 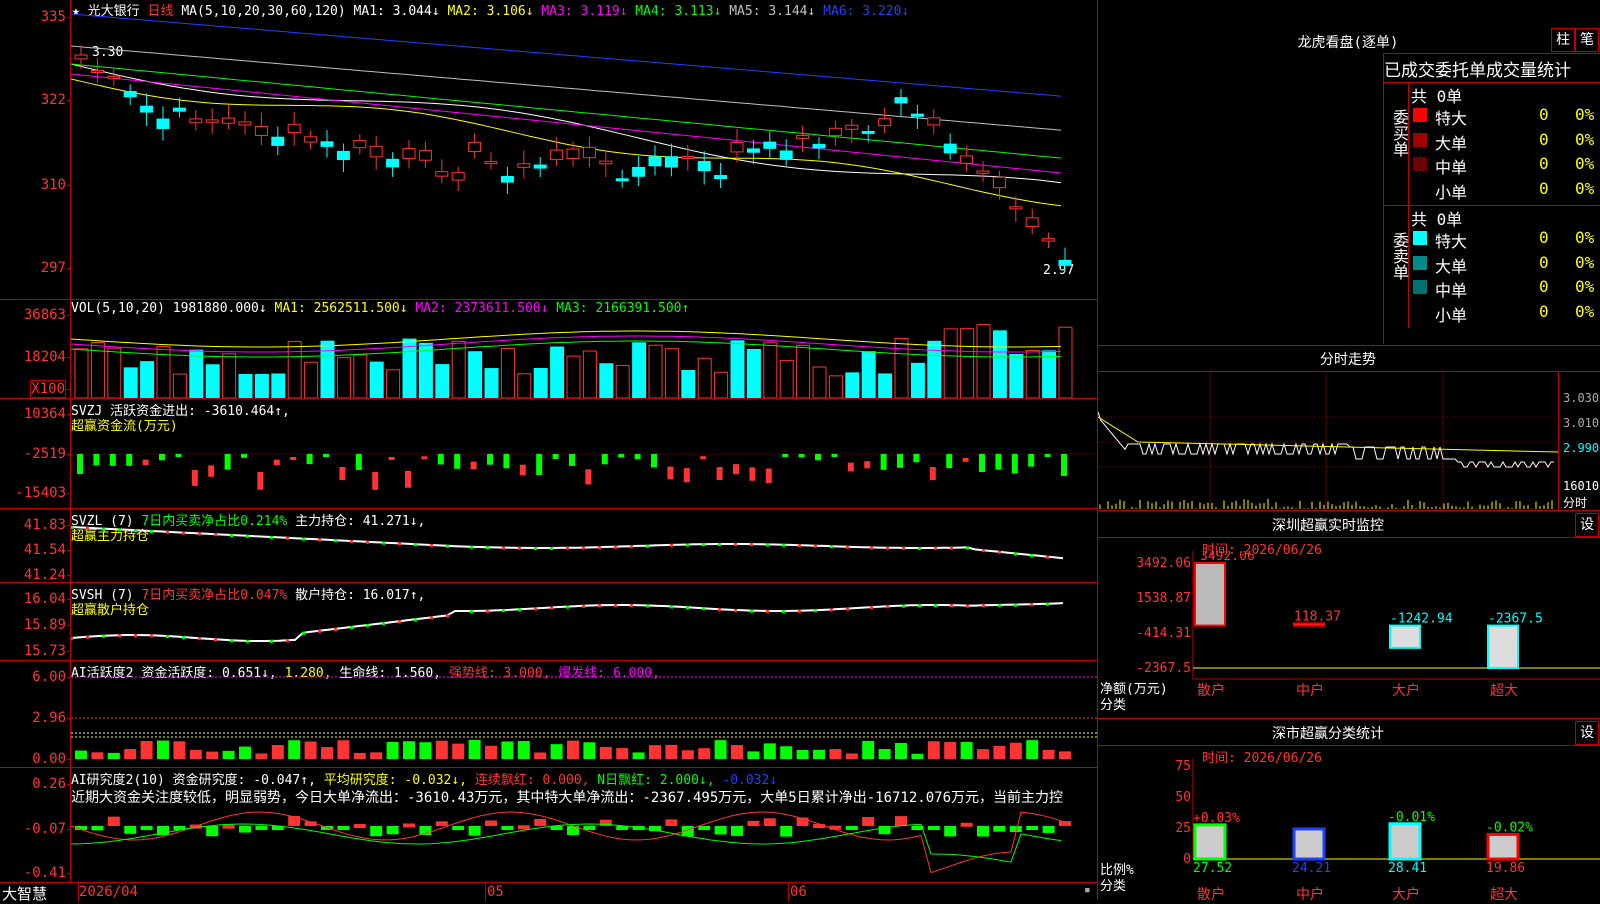 What do you see at coordinates (549, 892) in the screenshot?
I see `bottom-time-axis: 大智慧 2026/04 05 06 ▪` at bounding box center [549, 892].